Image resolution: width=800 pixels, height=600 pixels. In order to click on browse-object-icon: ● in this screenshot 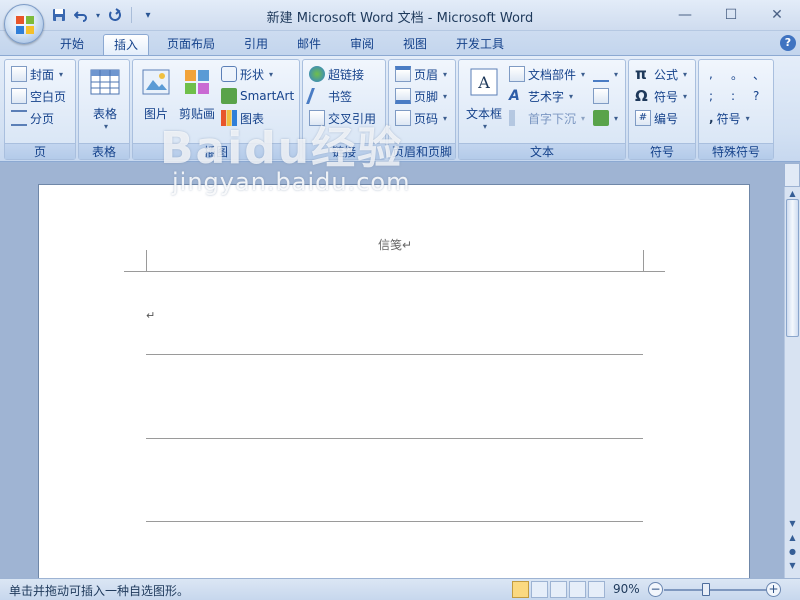, I will do `click(792, 552)`.